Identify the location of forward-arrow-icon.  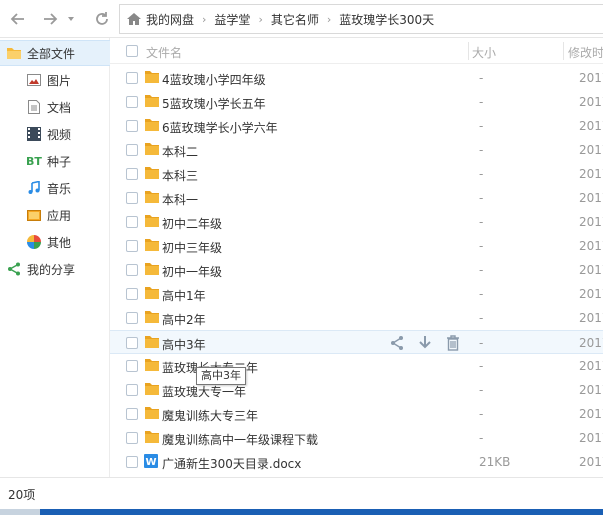
(50, 19).